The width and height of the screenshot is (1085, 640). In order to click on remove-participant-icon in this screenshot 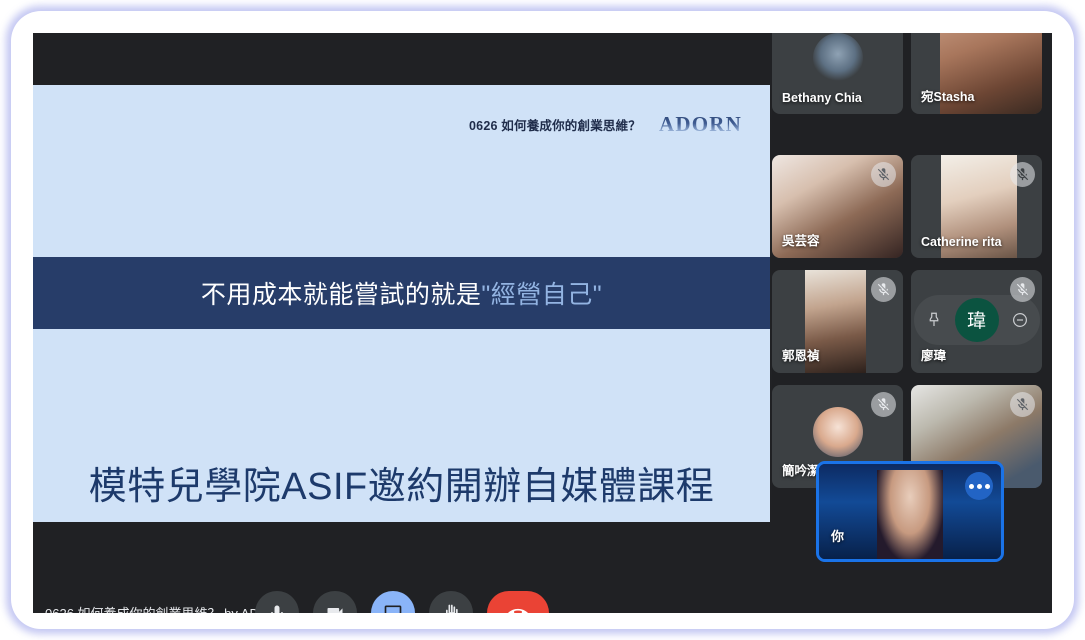, I will do `click(1020, 320)`.